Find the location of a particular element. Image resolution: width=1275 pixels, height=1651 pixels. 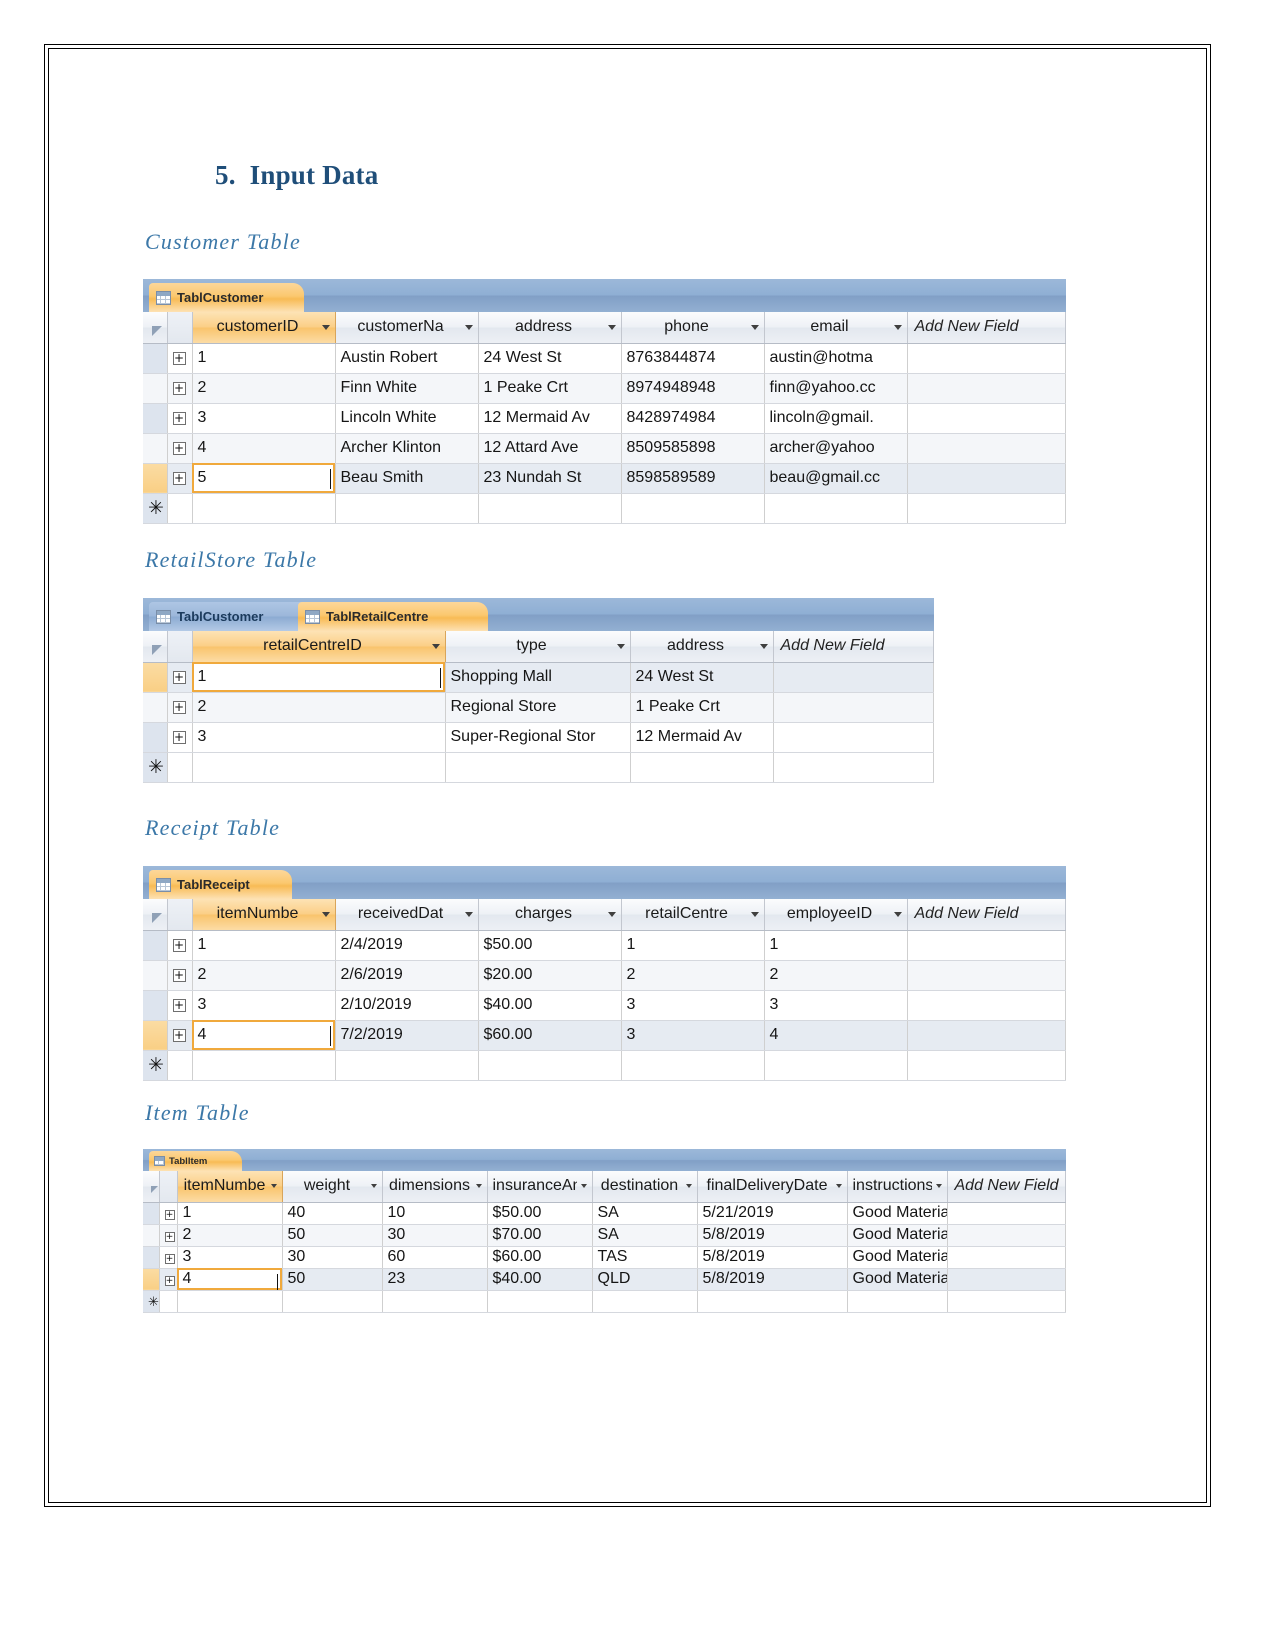

table-row: +3 2/10/2019 $40.00 3 3 is located at coordinates (604, 1005).